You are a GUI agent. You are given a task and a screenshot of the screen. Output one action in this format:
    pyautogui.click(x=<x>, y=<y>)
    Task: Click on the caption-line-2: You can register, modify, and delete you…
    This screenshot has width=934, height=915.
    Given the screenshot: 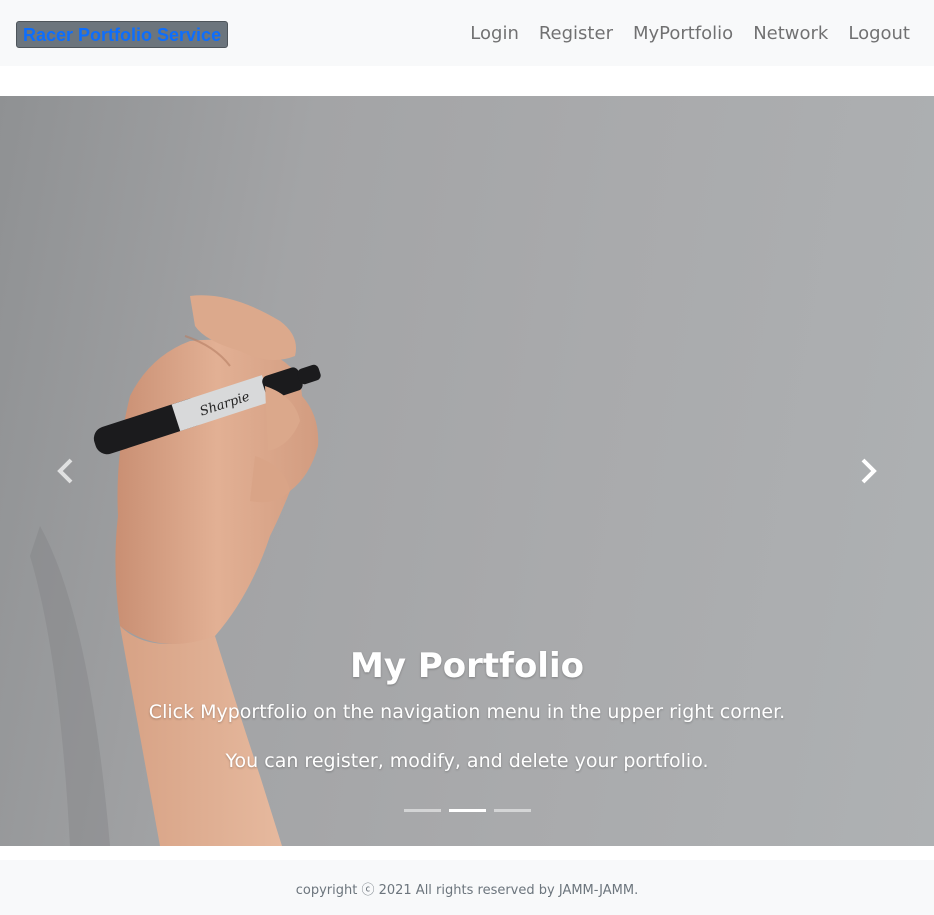 What is the action you would take?
    pyautogui.click(x=467, y=761)
    